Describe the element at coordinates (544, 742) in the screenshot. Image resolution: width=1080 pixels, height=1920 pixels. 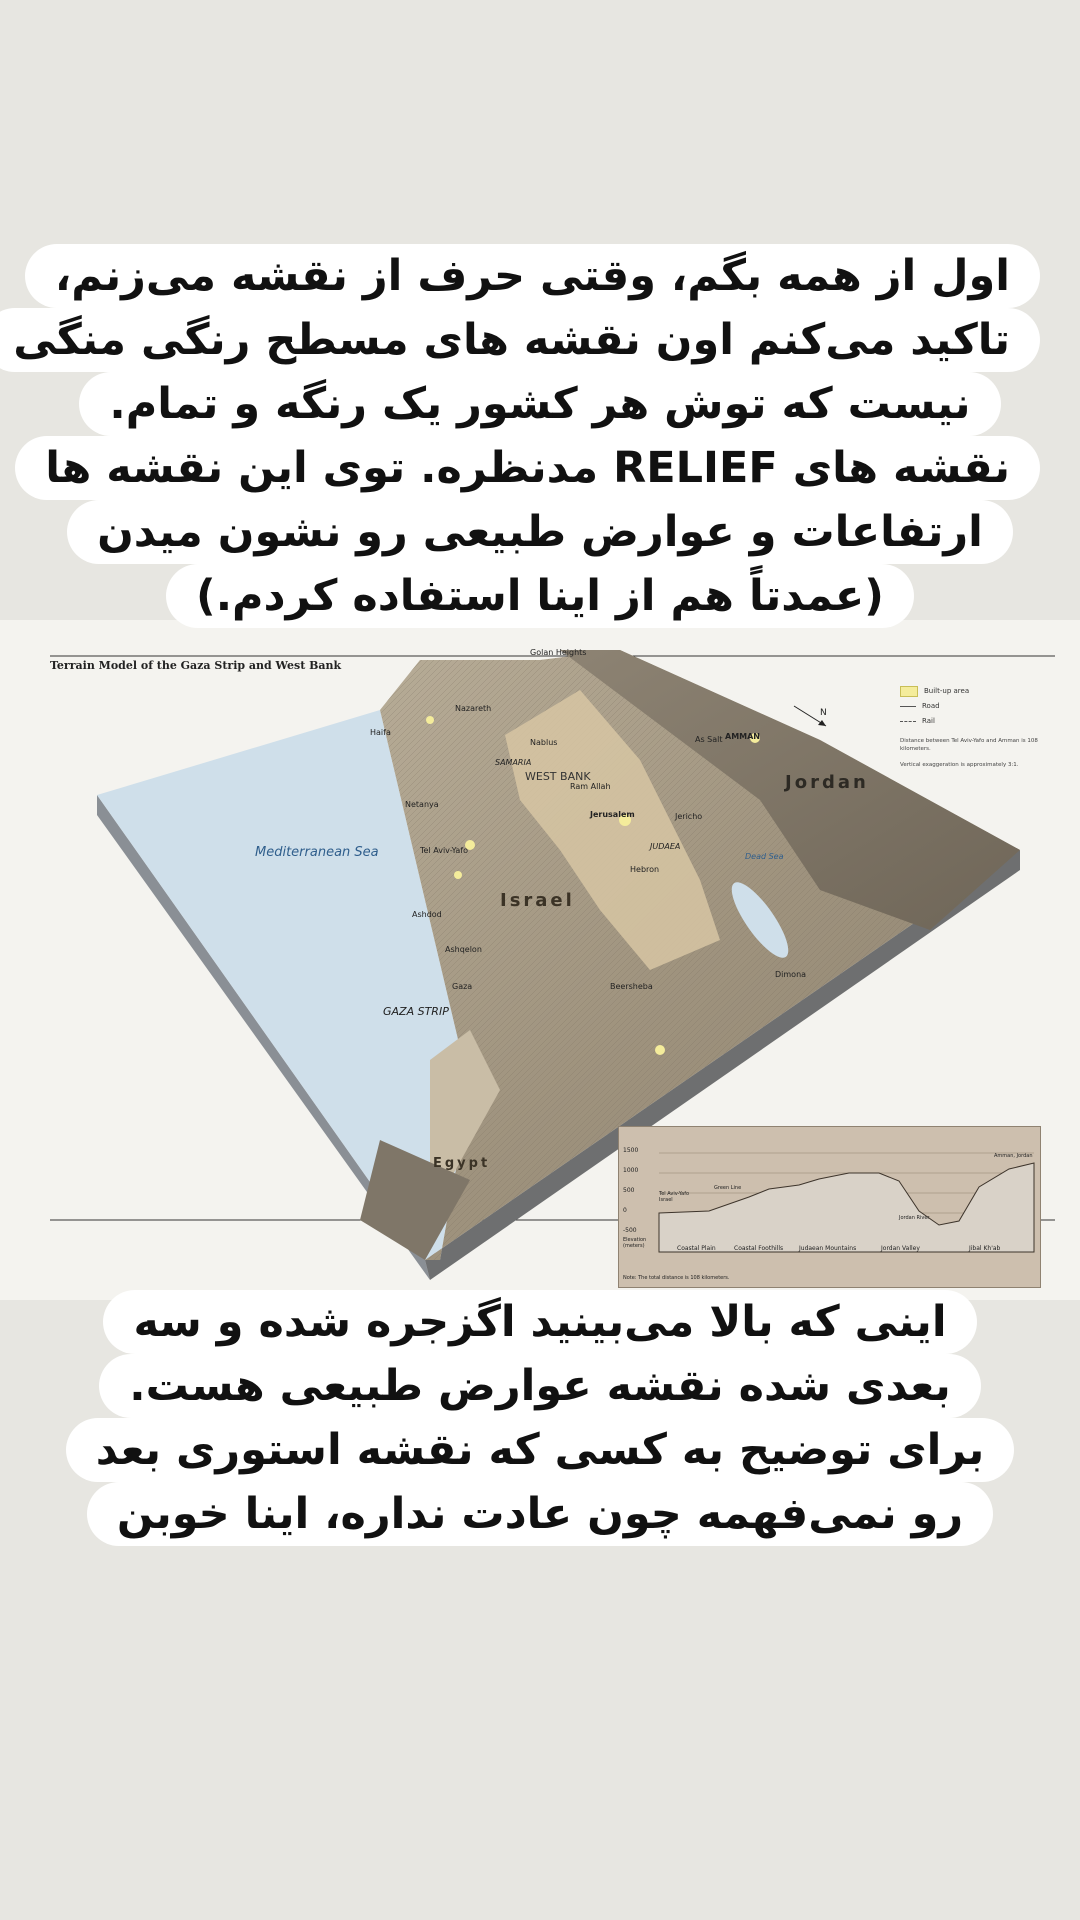
I see `label-nablus: Nablus` at that location.